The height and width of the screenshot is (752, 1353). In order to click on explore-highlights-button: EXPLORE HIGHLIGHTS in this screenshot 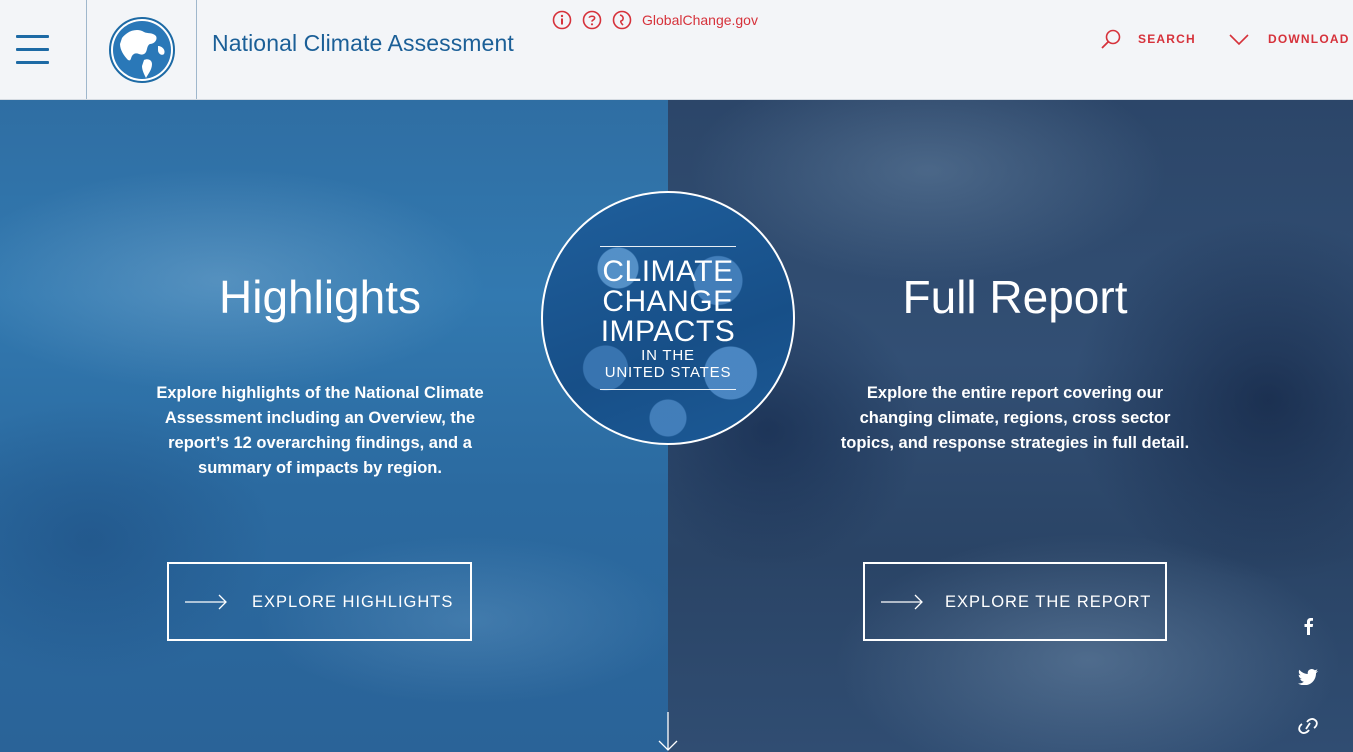, I will do `click(319, 601)`.